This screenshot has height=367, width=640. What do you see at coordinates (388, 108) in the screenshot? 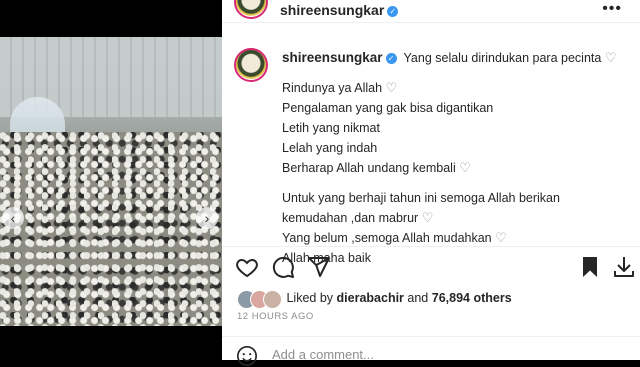
I see `caption-line-2: Pengalaman yang gak bisa digantikan` at bounding box center [388, 108].